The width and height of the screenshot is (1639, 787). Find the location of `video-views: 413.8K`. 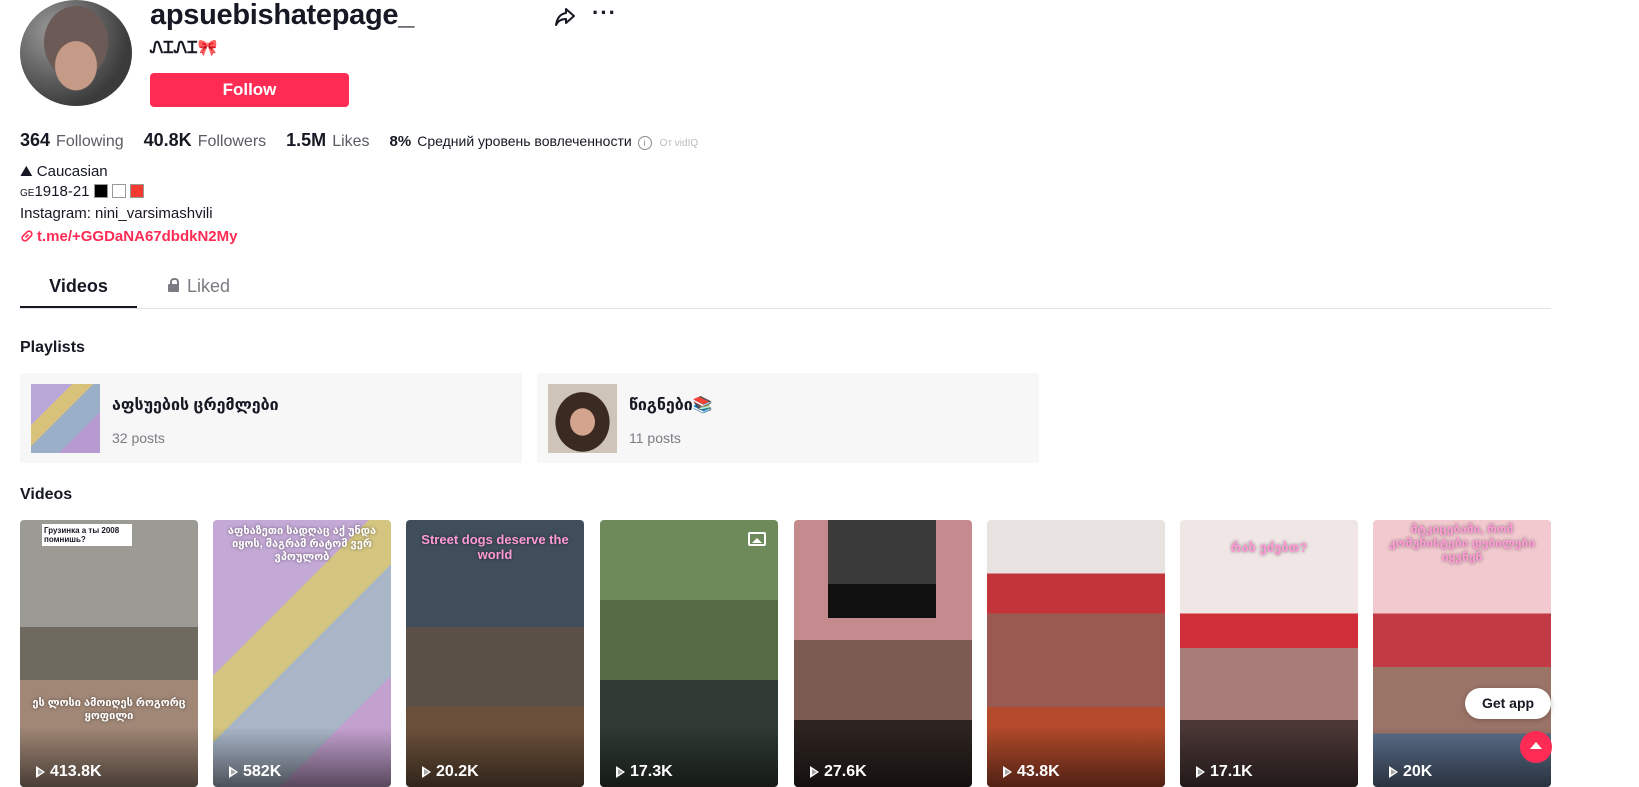

video-views: 413.8K is located at coordinates (69, 772).